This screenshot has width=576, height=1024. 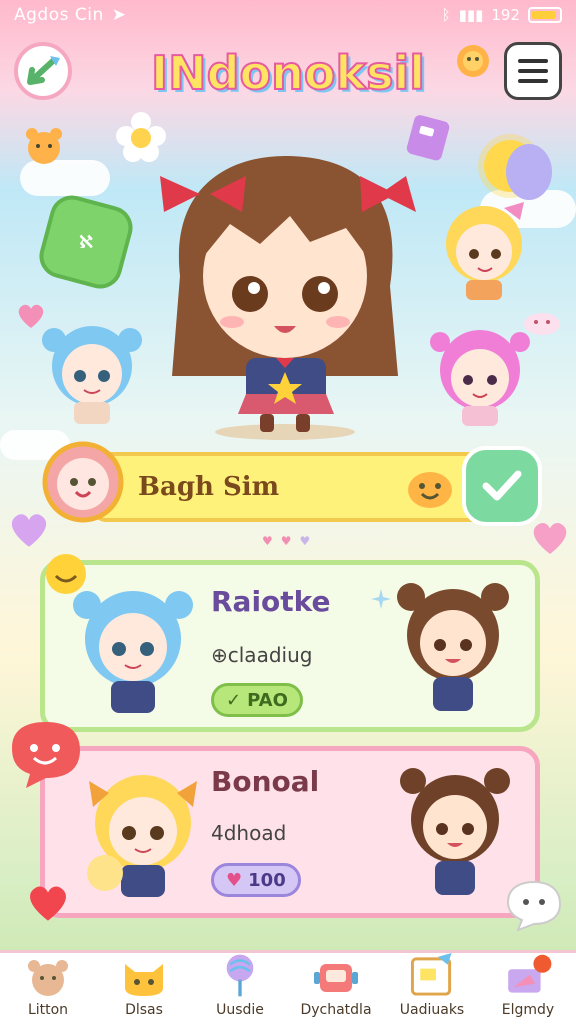 I want to click on tab-uadiuaks: Uadiuaks, so click(x=432, y=988).